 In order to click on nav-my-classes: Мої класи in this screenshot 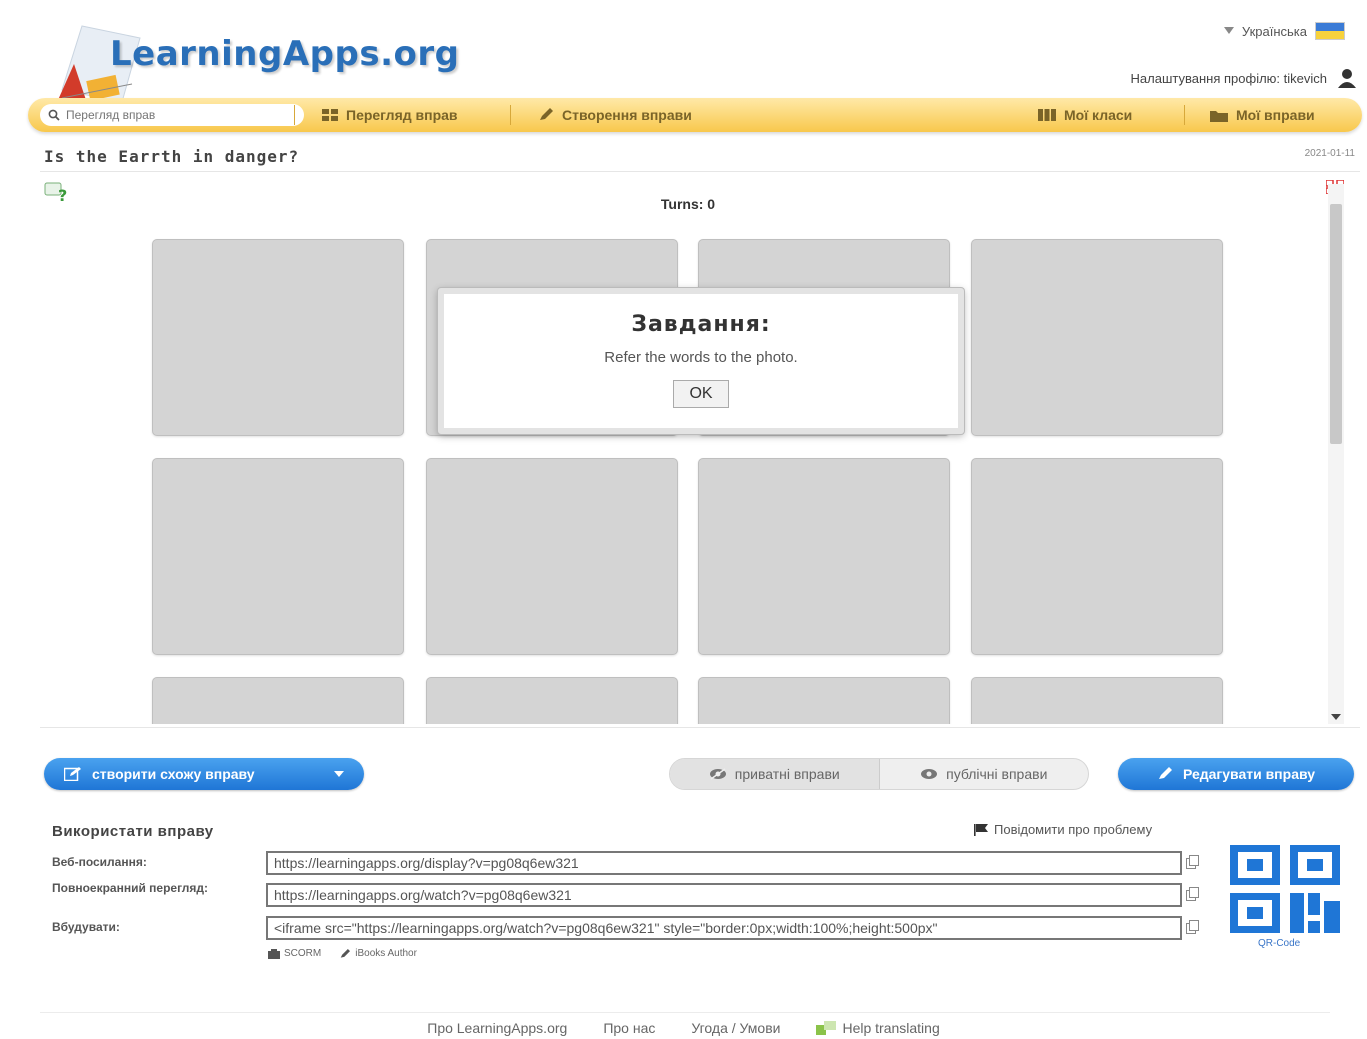, I will do `click(1085, 115)`.